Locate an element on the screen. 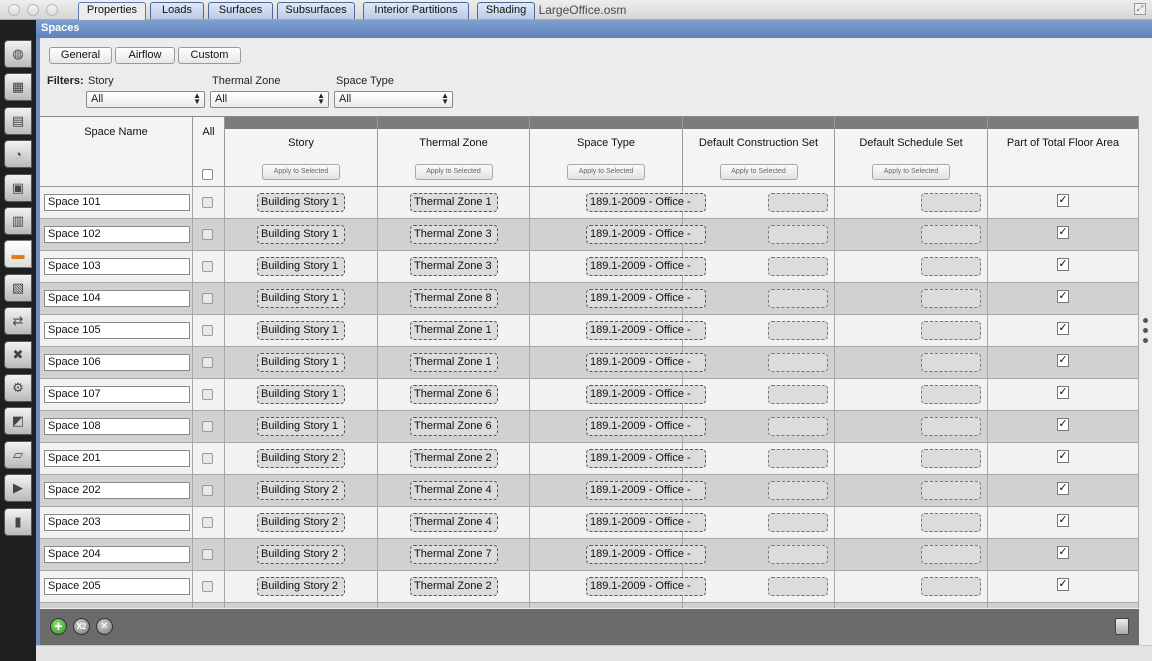  apply-to-selected-schedule-set-button: Apply to Selected is located at coordinates (911, 172).